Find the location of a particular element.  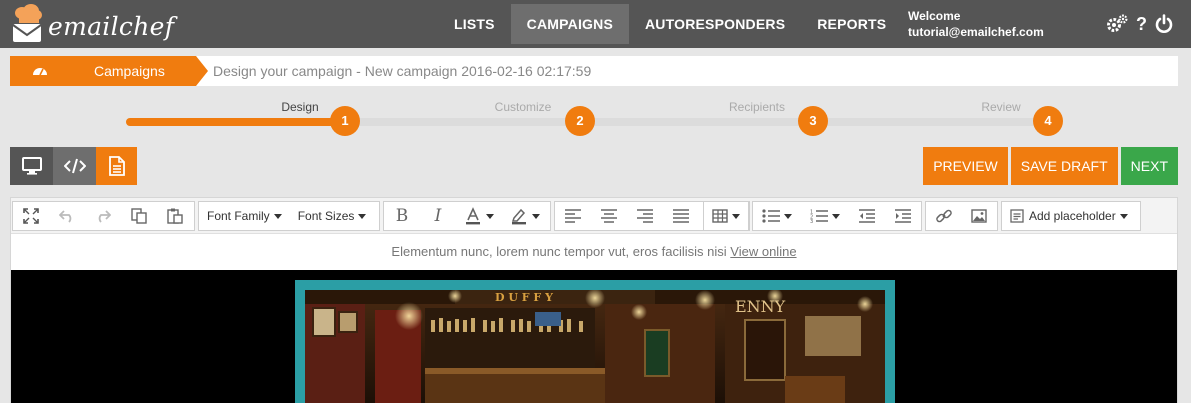

welcome-box: Welcome tutorial@emailchef.com is located at coordinates (976, 24).